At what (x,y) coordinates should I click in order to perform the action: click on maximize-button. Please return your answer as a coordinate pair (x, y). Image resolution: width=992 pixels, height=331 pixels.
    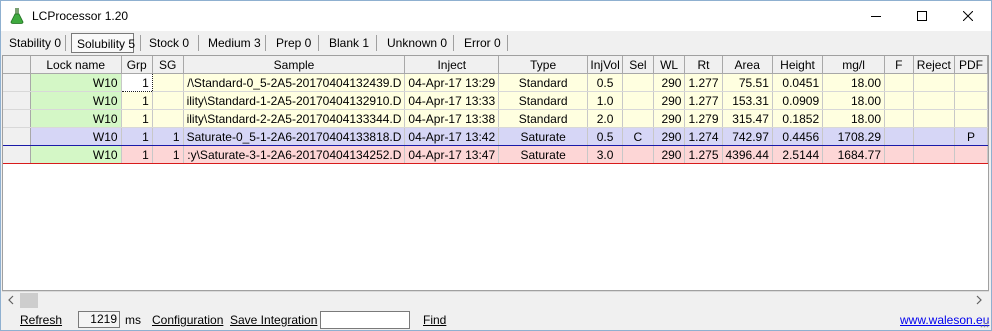
    Looking at the image, I should click on (922, 16).